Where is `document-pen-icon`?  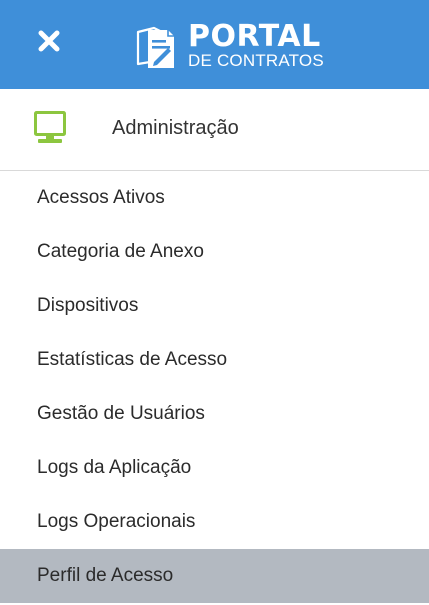
document-pen-icon is located at coordinates (155, 47).